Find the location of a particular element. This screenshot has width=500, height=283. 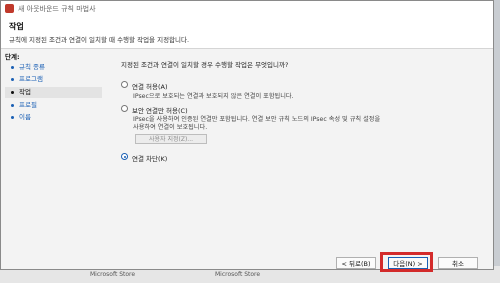

block-radio is located at coordinates (124, 156).